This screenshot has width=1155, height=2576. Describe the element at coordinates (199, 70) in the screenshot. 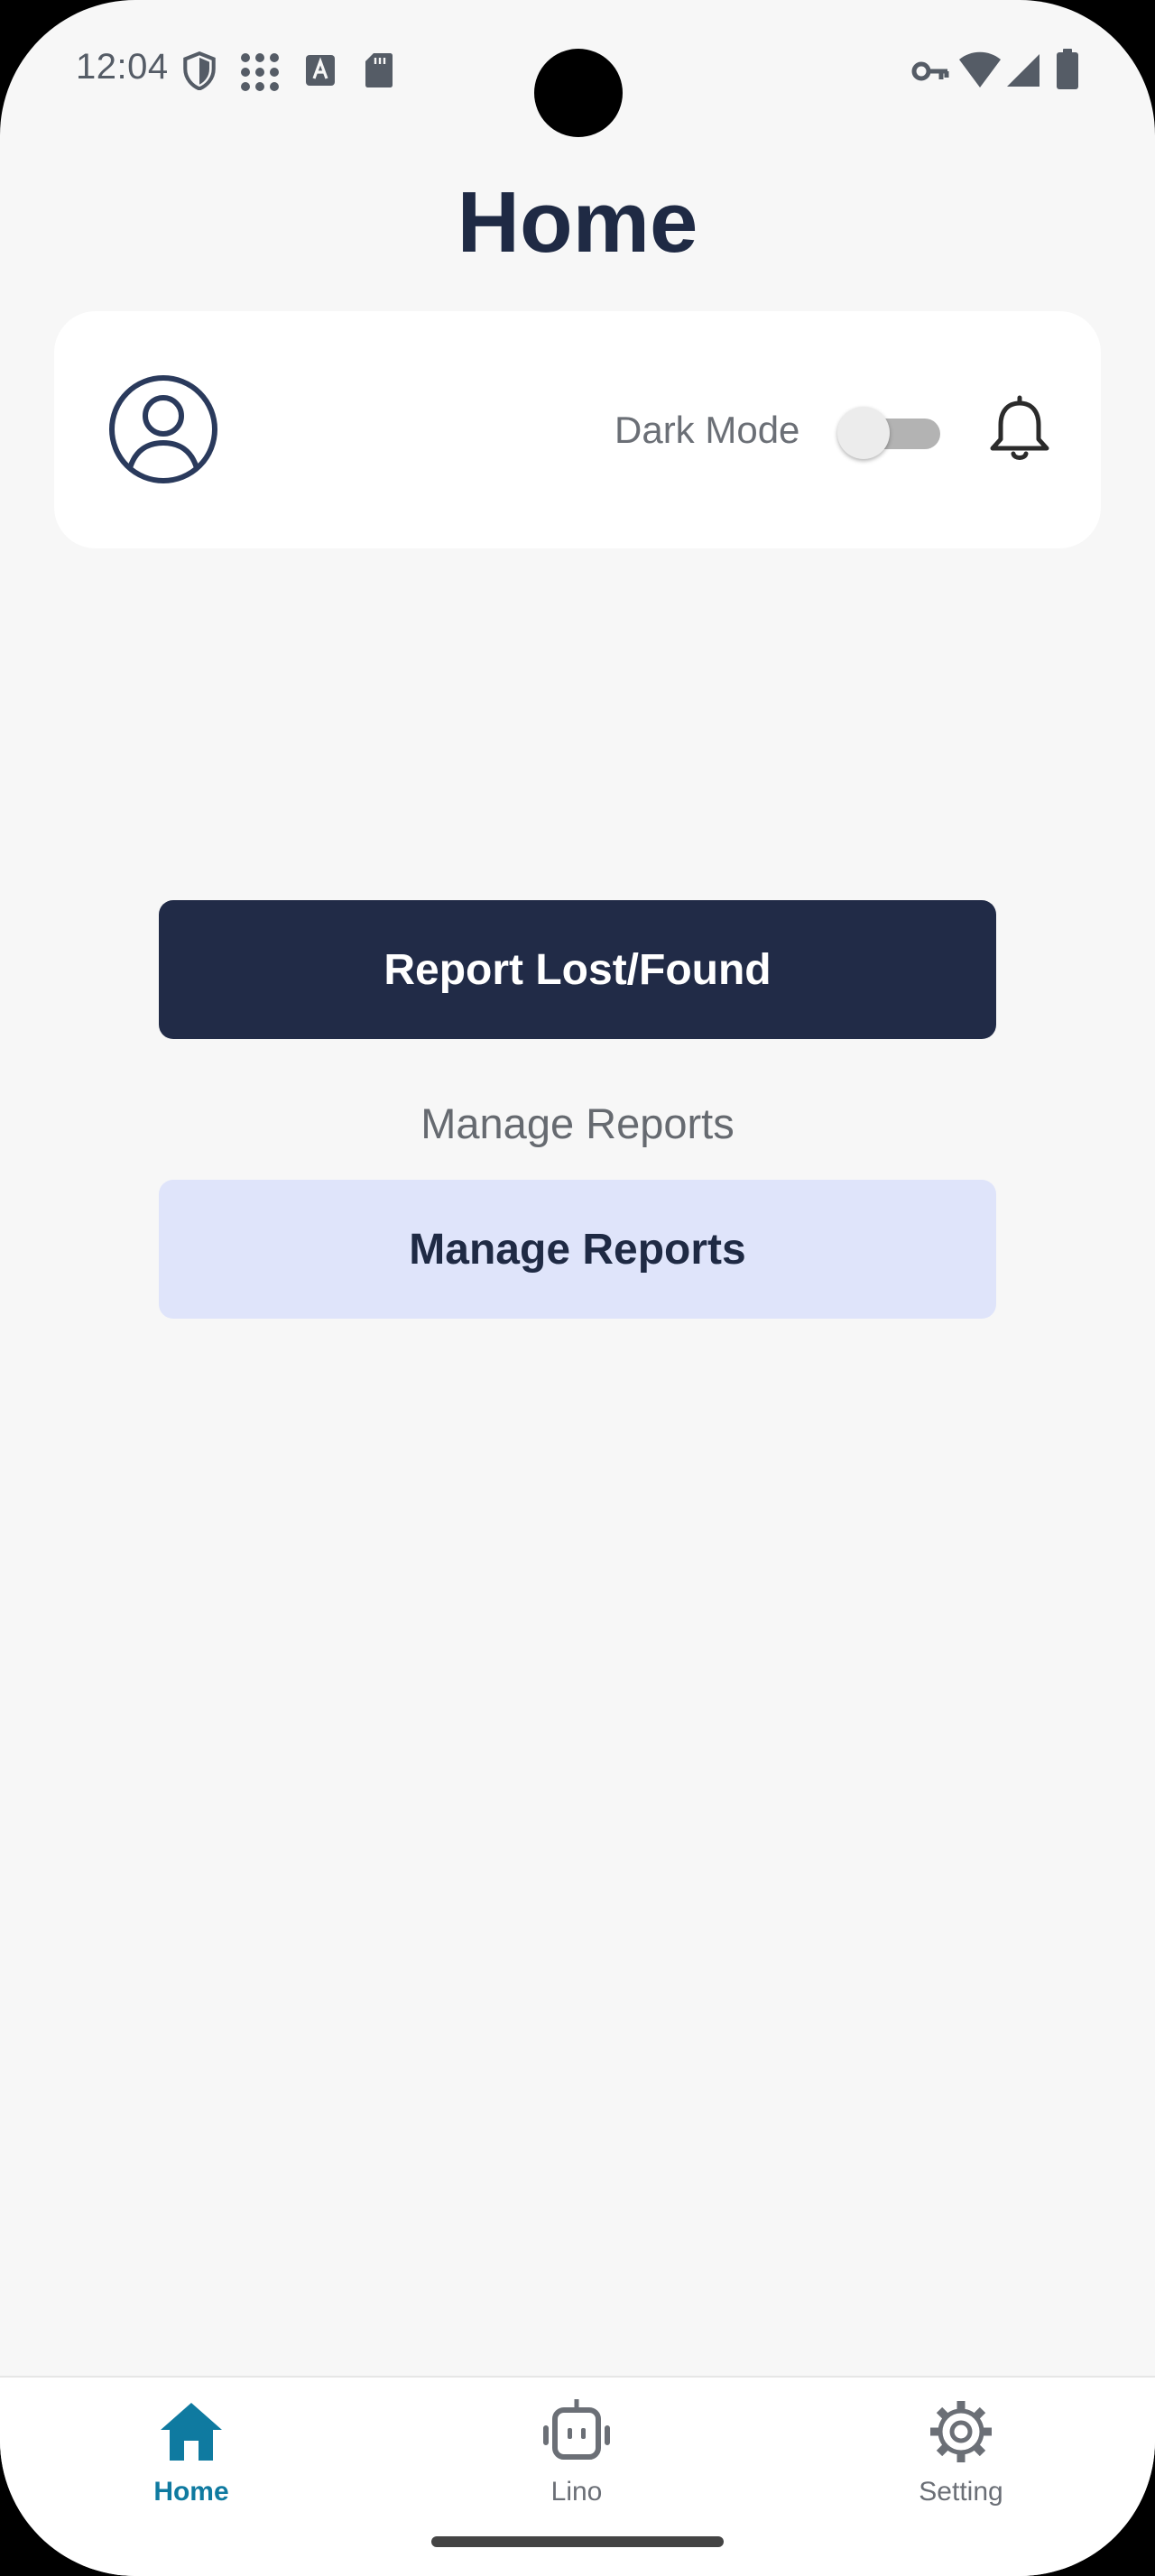

I see `shield-icon` at that location.